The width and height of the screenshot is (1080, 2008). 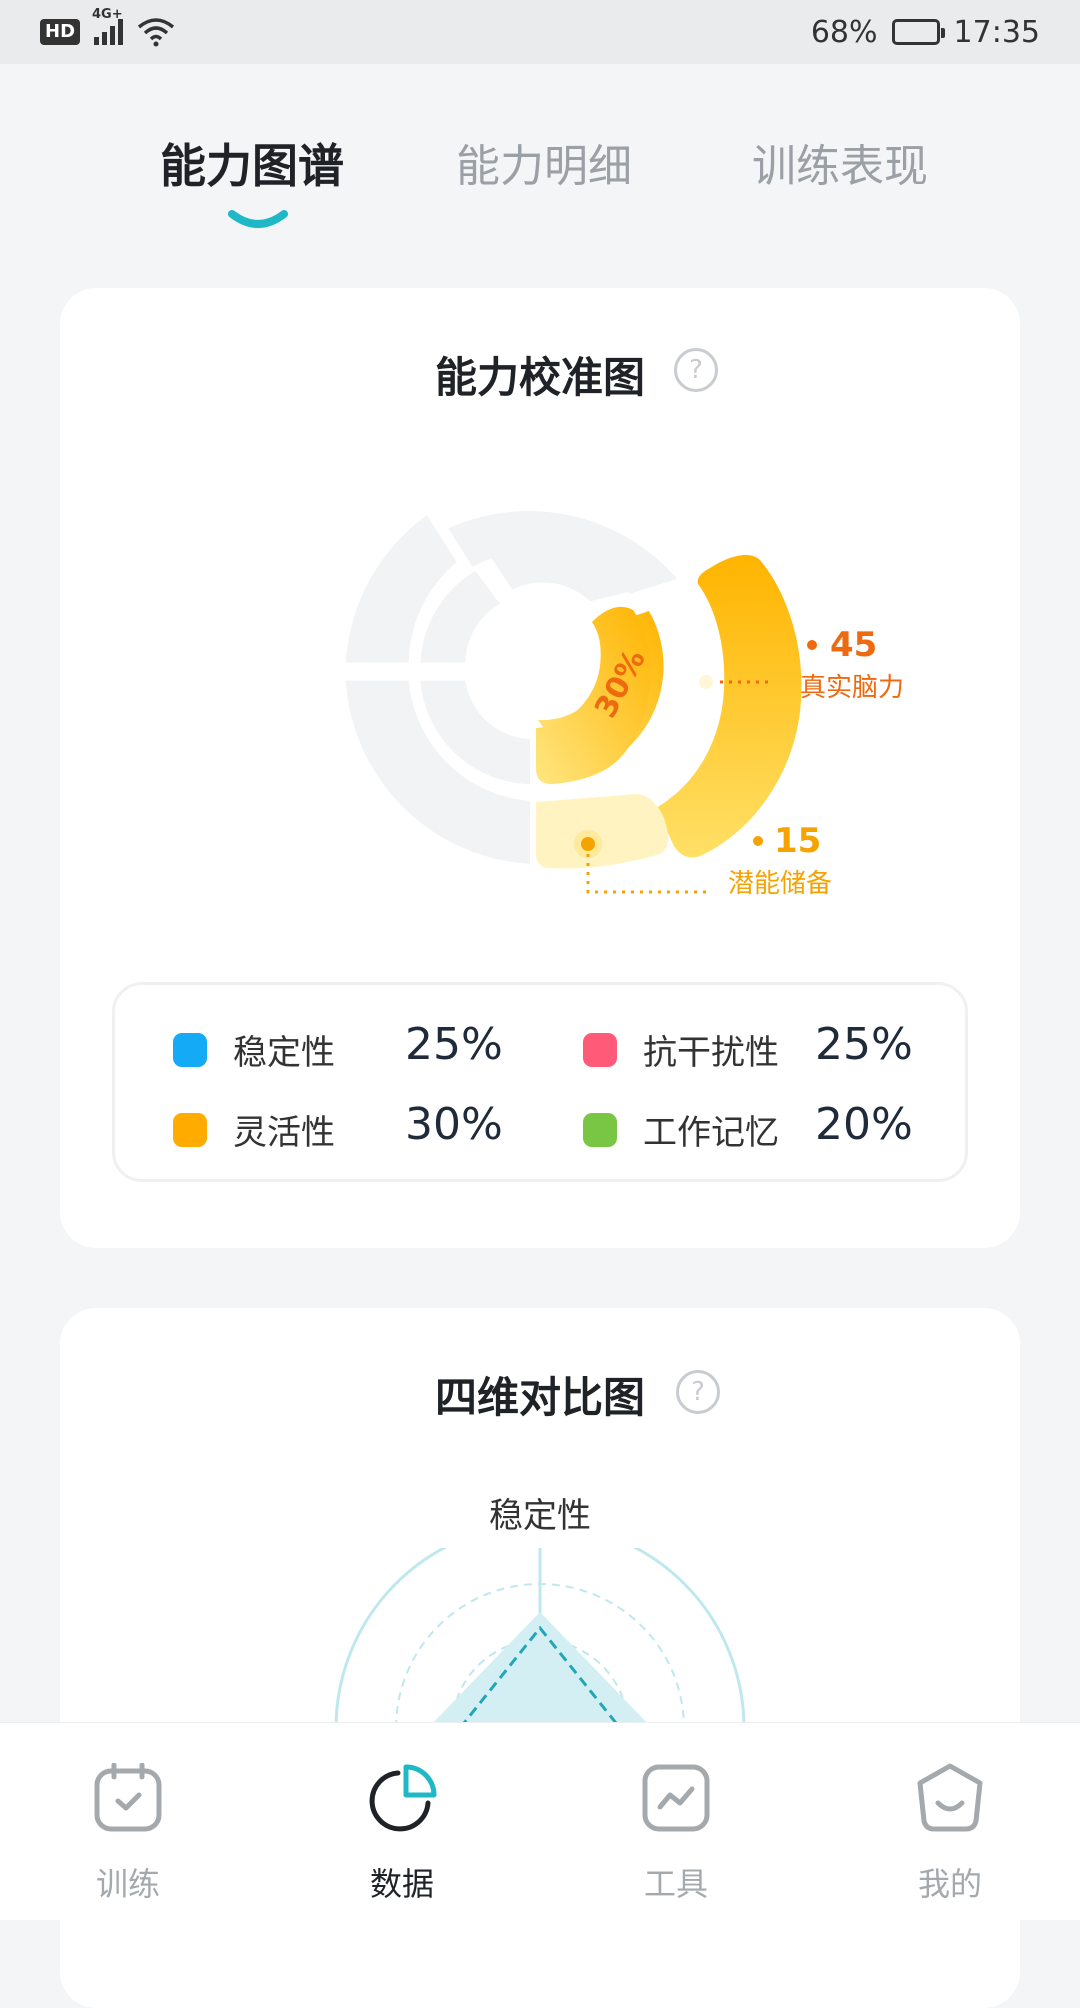 What do you see at coordinates (852, 688) in the screenshot?
I see `true-value-label: 真实脑力` at bounding box center [852, 688].